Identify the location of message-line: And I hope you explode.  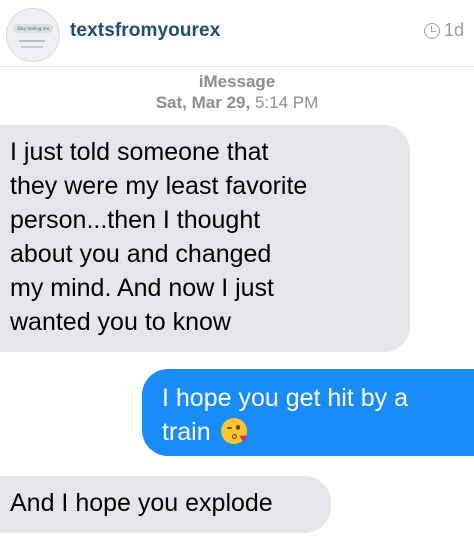
(141, 503).